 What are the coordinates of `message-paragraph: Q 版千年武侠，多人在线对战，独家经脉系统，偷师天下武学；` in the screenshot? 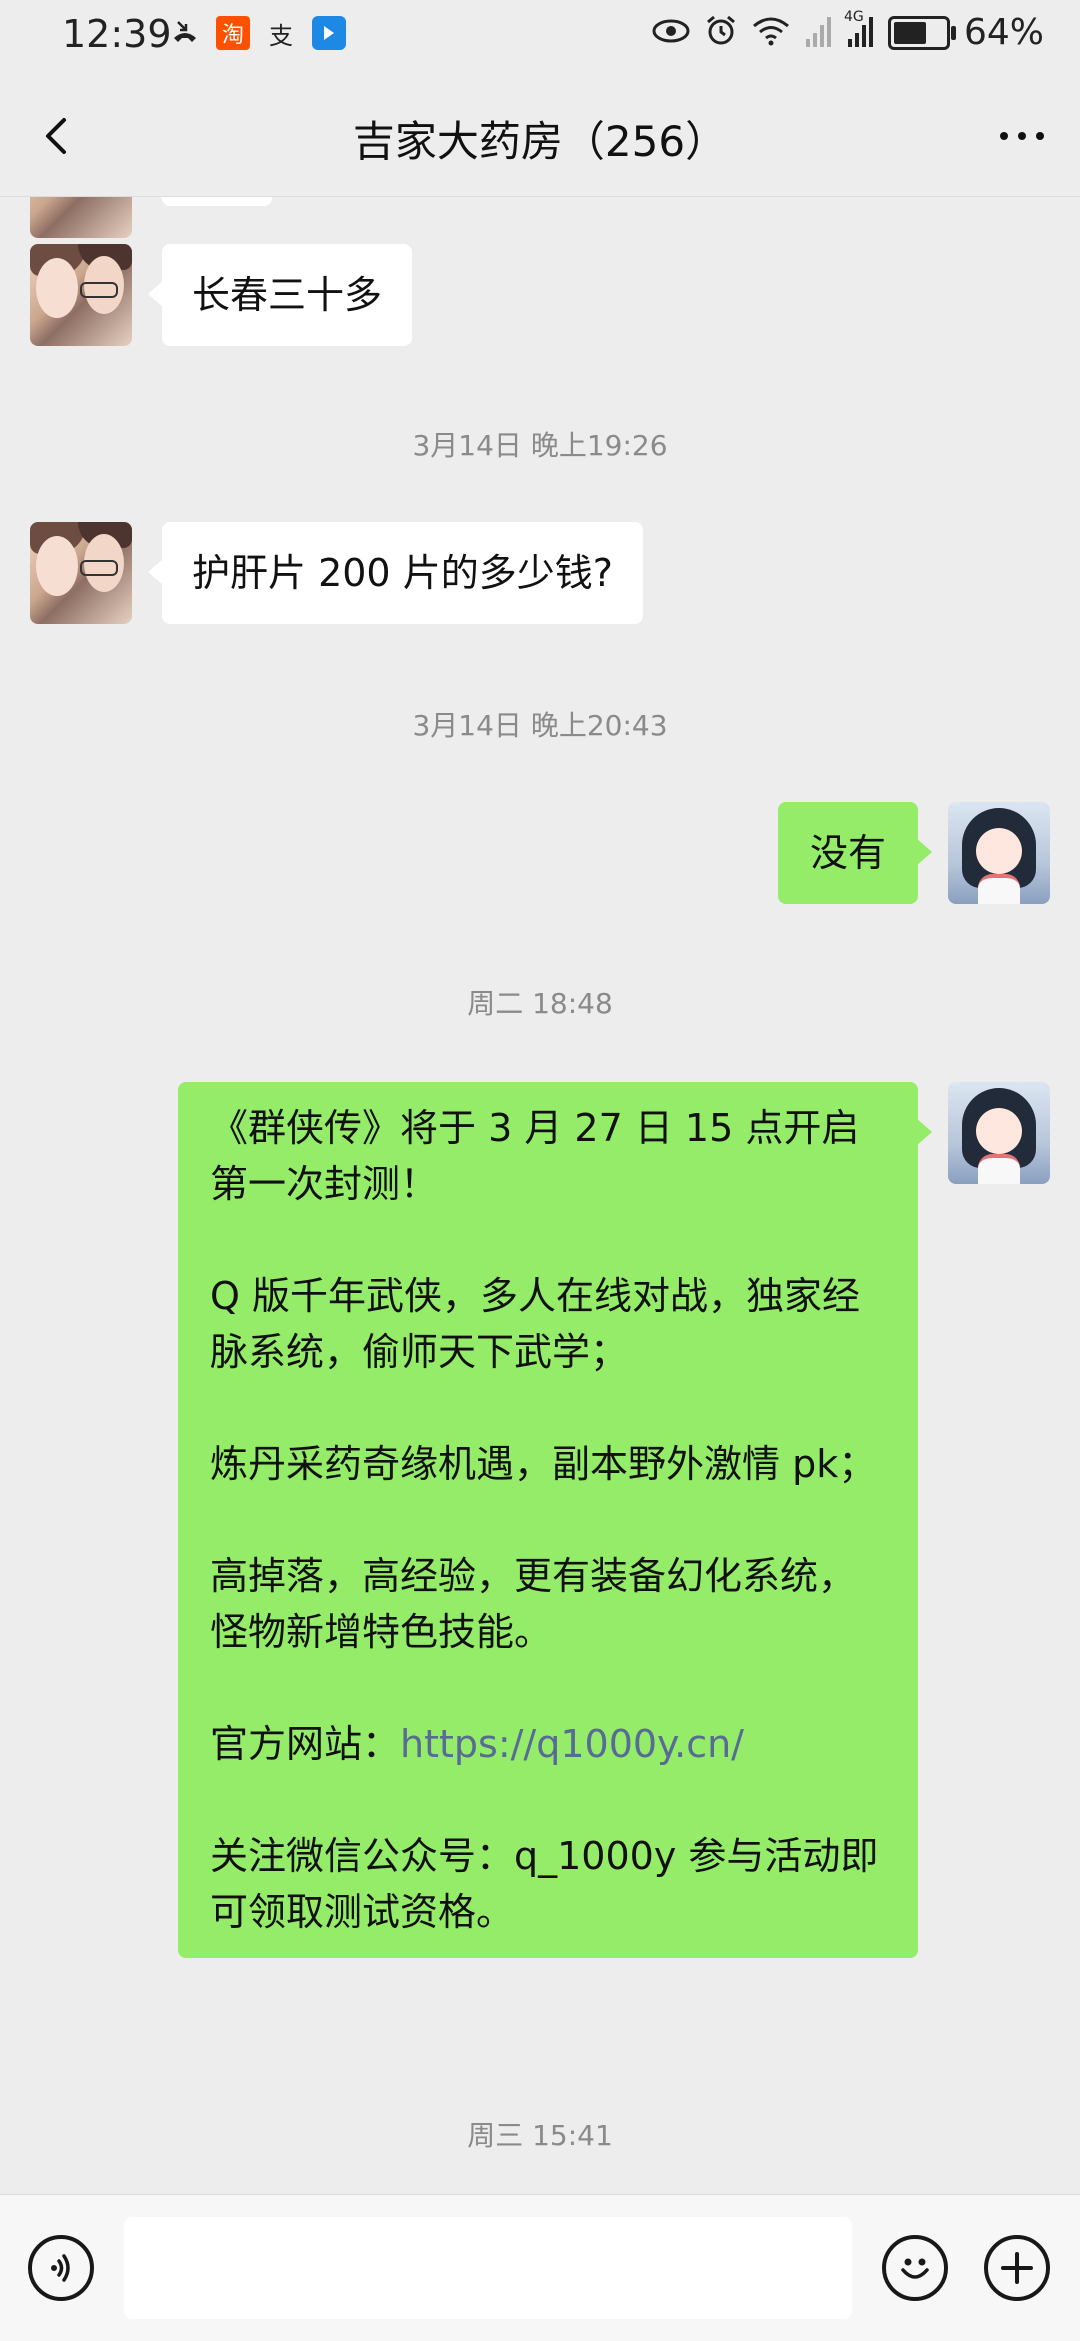 It's located at (535, 1324).